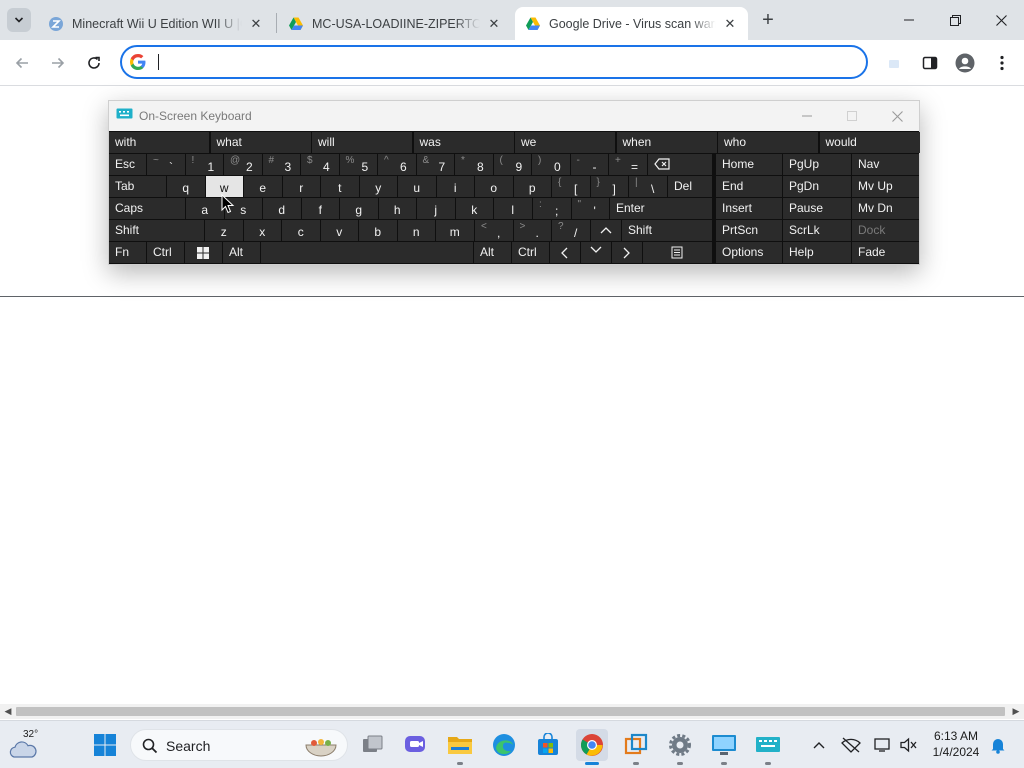 This screenshot has width=1024, height=768. Describe the element at coordinates (666, 142) in the screenshot. I see `prediction-when: when` at that location.